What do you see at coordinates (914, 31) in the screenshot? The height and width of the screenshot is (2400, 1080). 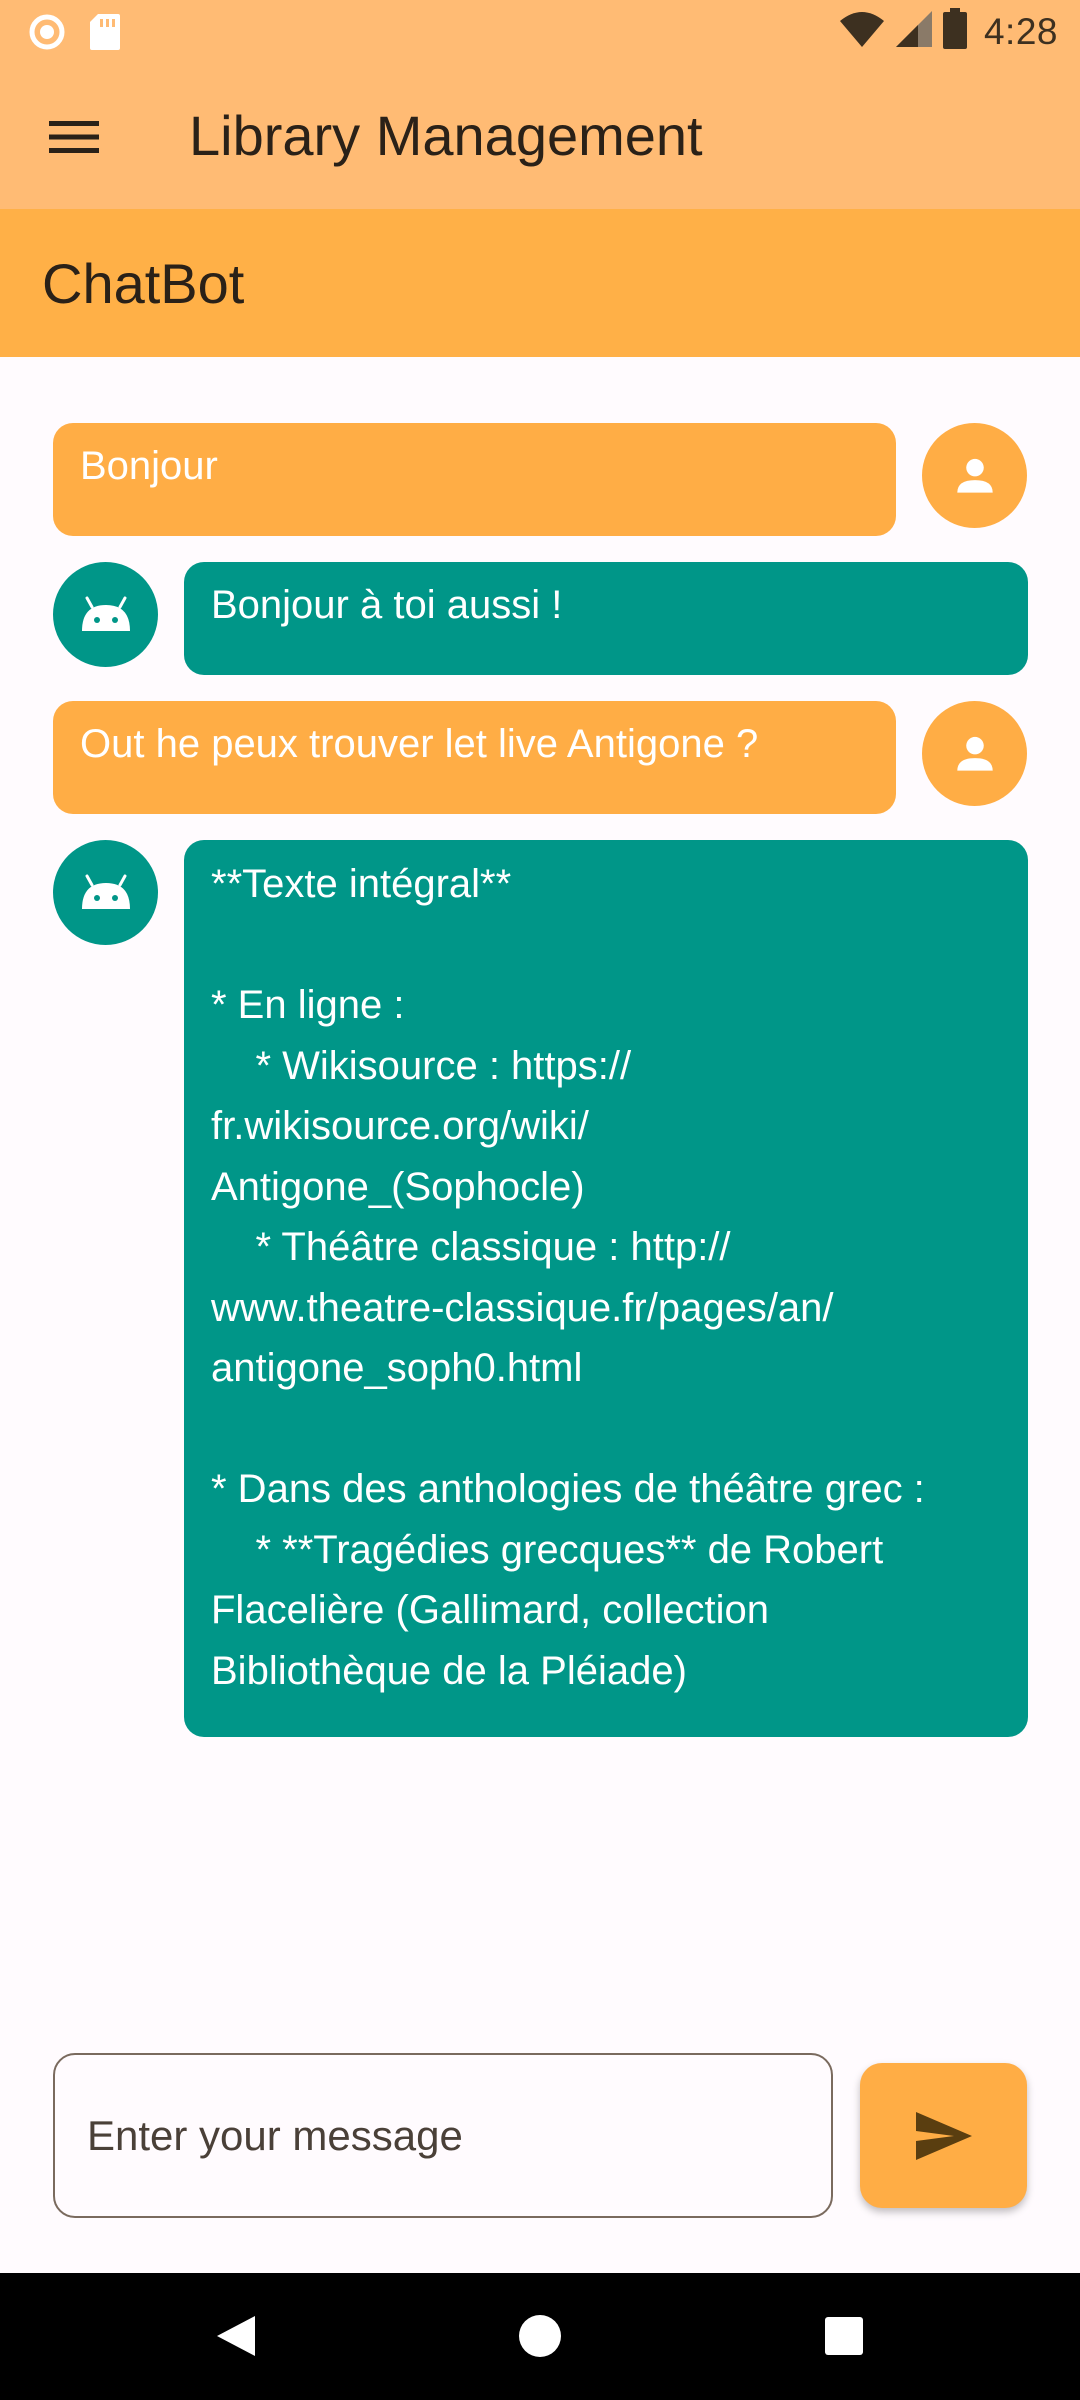 I see `signal-icon` at bounding box center [914, 31].